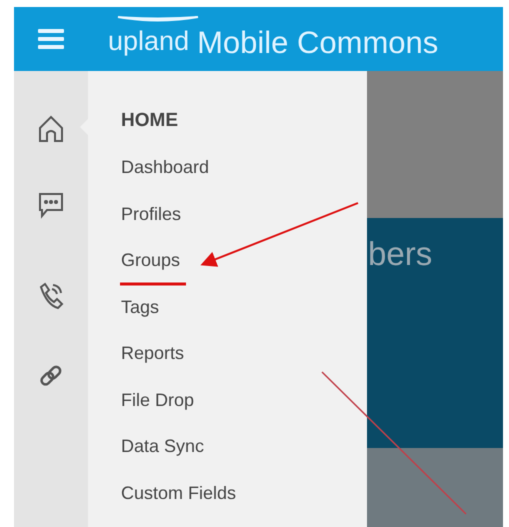  I want to click on menu-icon, so click(51, 39).